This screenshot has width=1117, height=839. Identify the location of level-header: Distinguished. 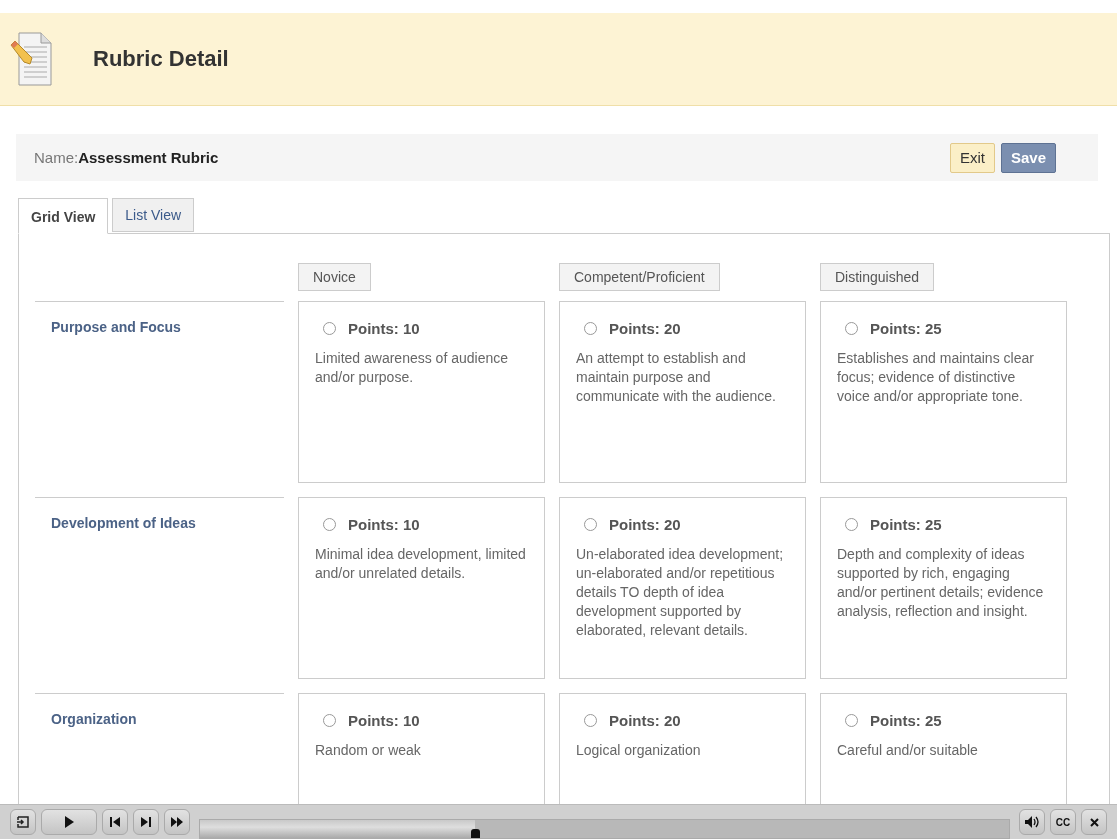
(877, 277).